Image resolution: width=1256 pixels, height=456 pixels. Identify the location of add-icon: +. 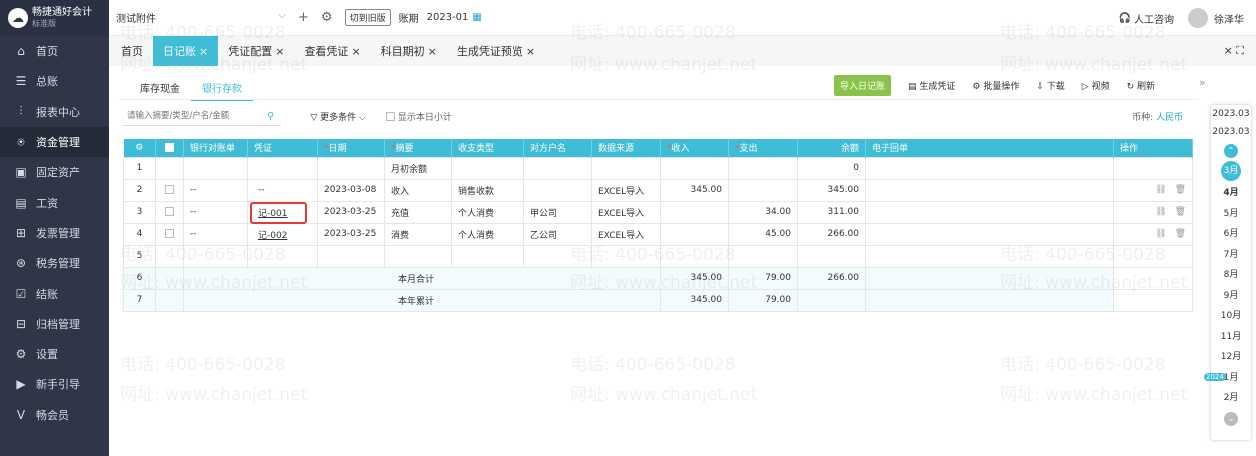
(303, 17).